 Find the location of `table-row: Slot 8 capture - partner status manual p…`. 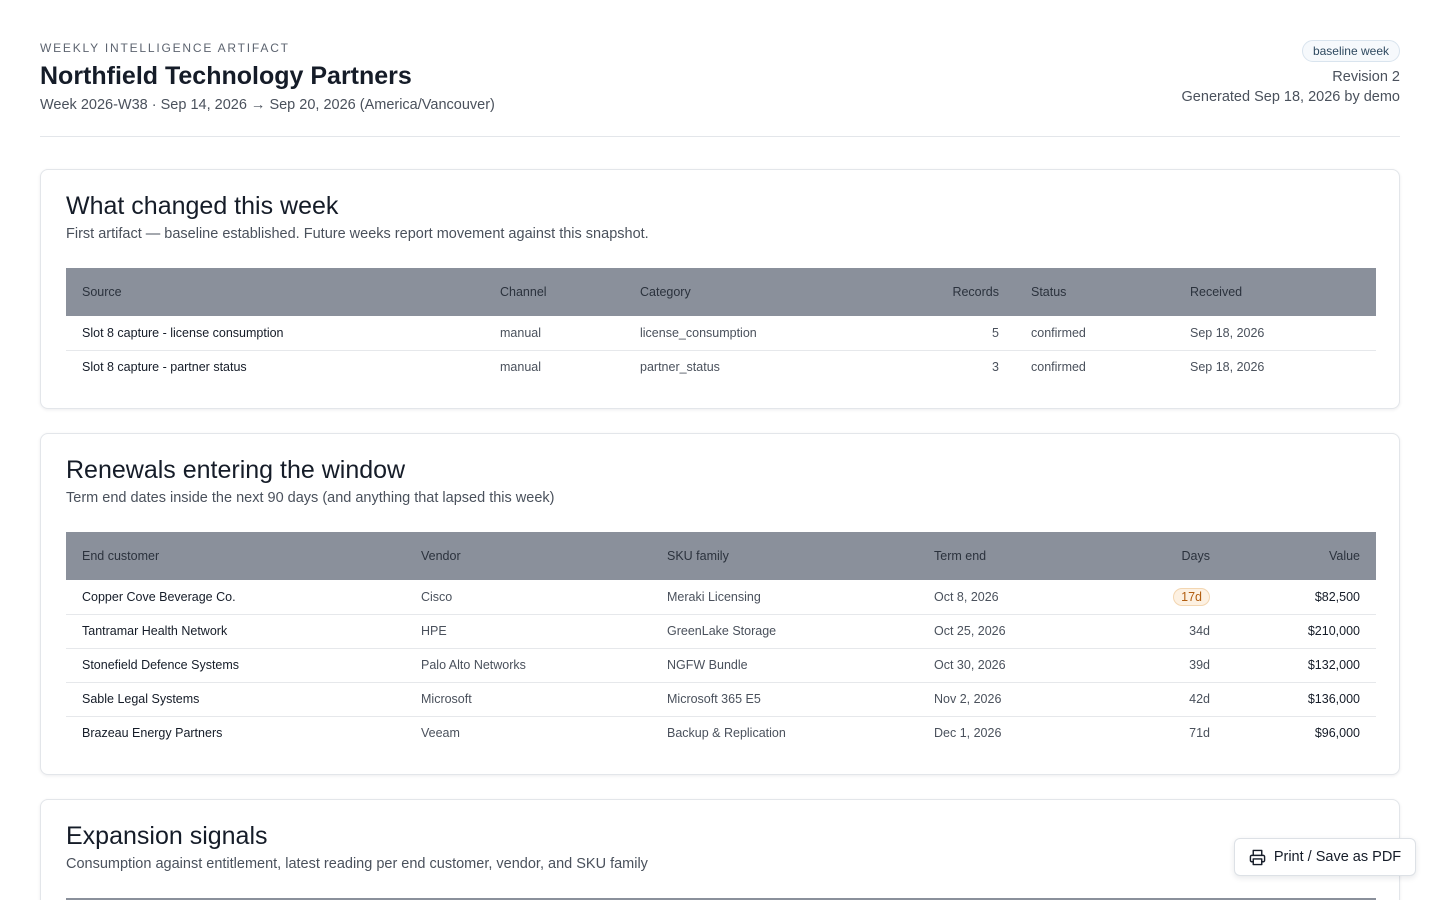

table-row: Slot 8 capture - partner status manual p… is located at coordinates (721, 367).